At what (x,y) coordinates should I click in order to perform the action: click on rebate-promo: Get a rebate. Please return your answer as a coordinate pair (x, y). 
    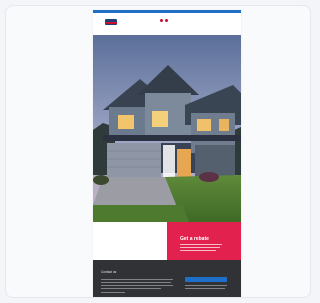
    Looking at the image, I should click on (204, 241).